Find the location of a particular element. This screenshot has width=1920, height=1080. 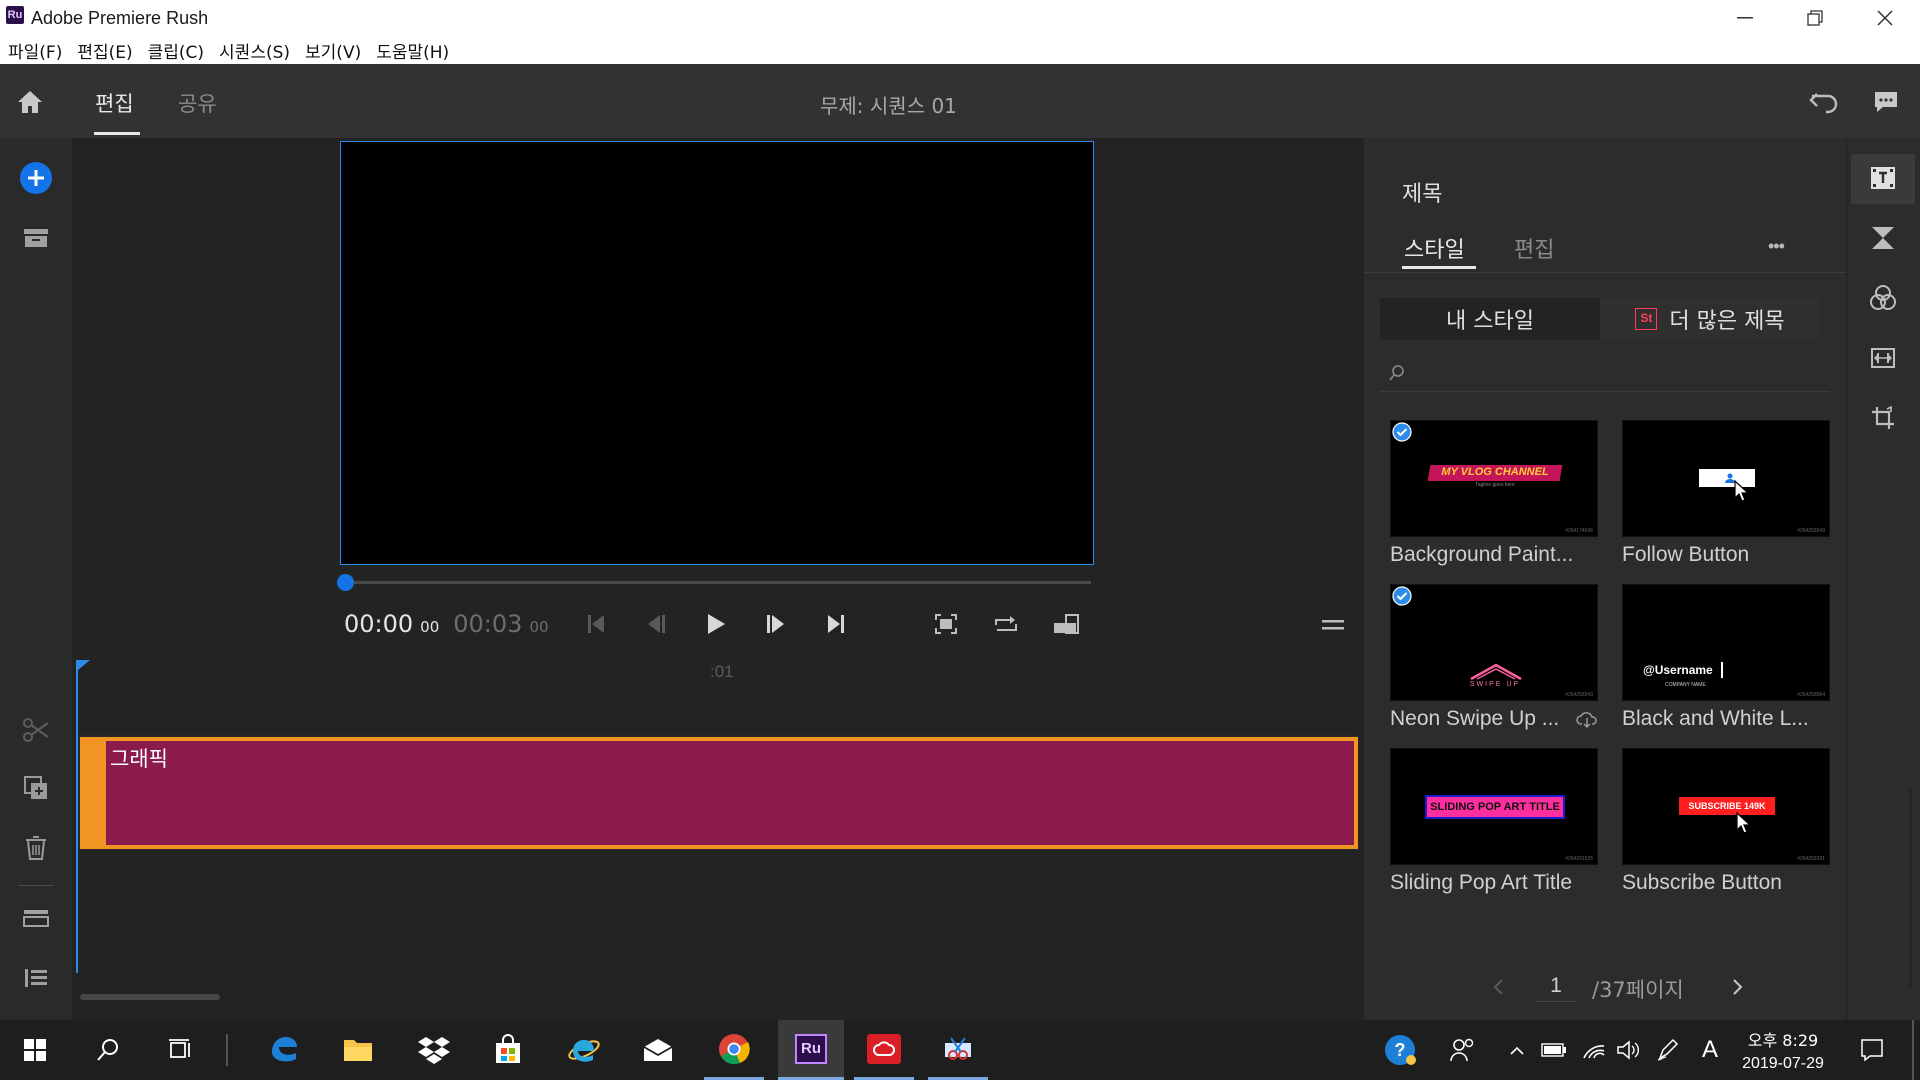

delete-button is located at coordinates (36, 848).